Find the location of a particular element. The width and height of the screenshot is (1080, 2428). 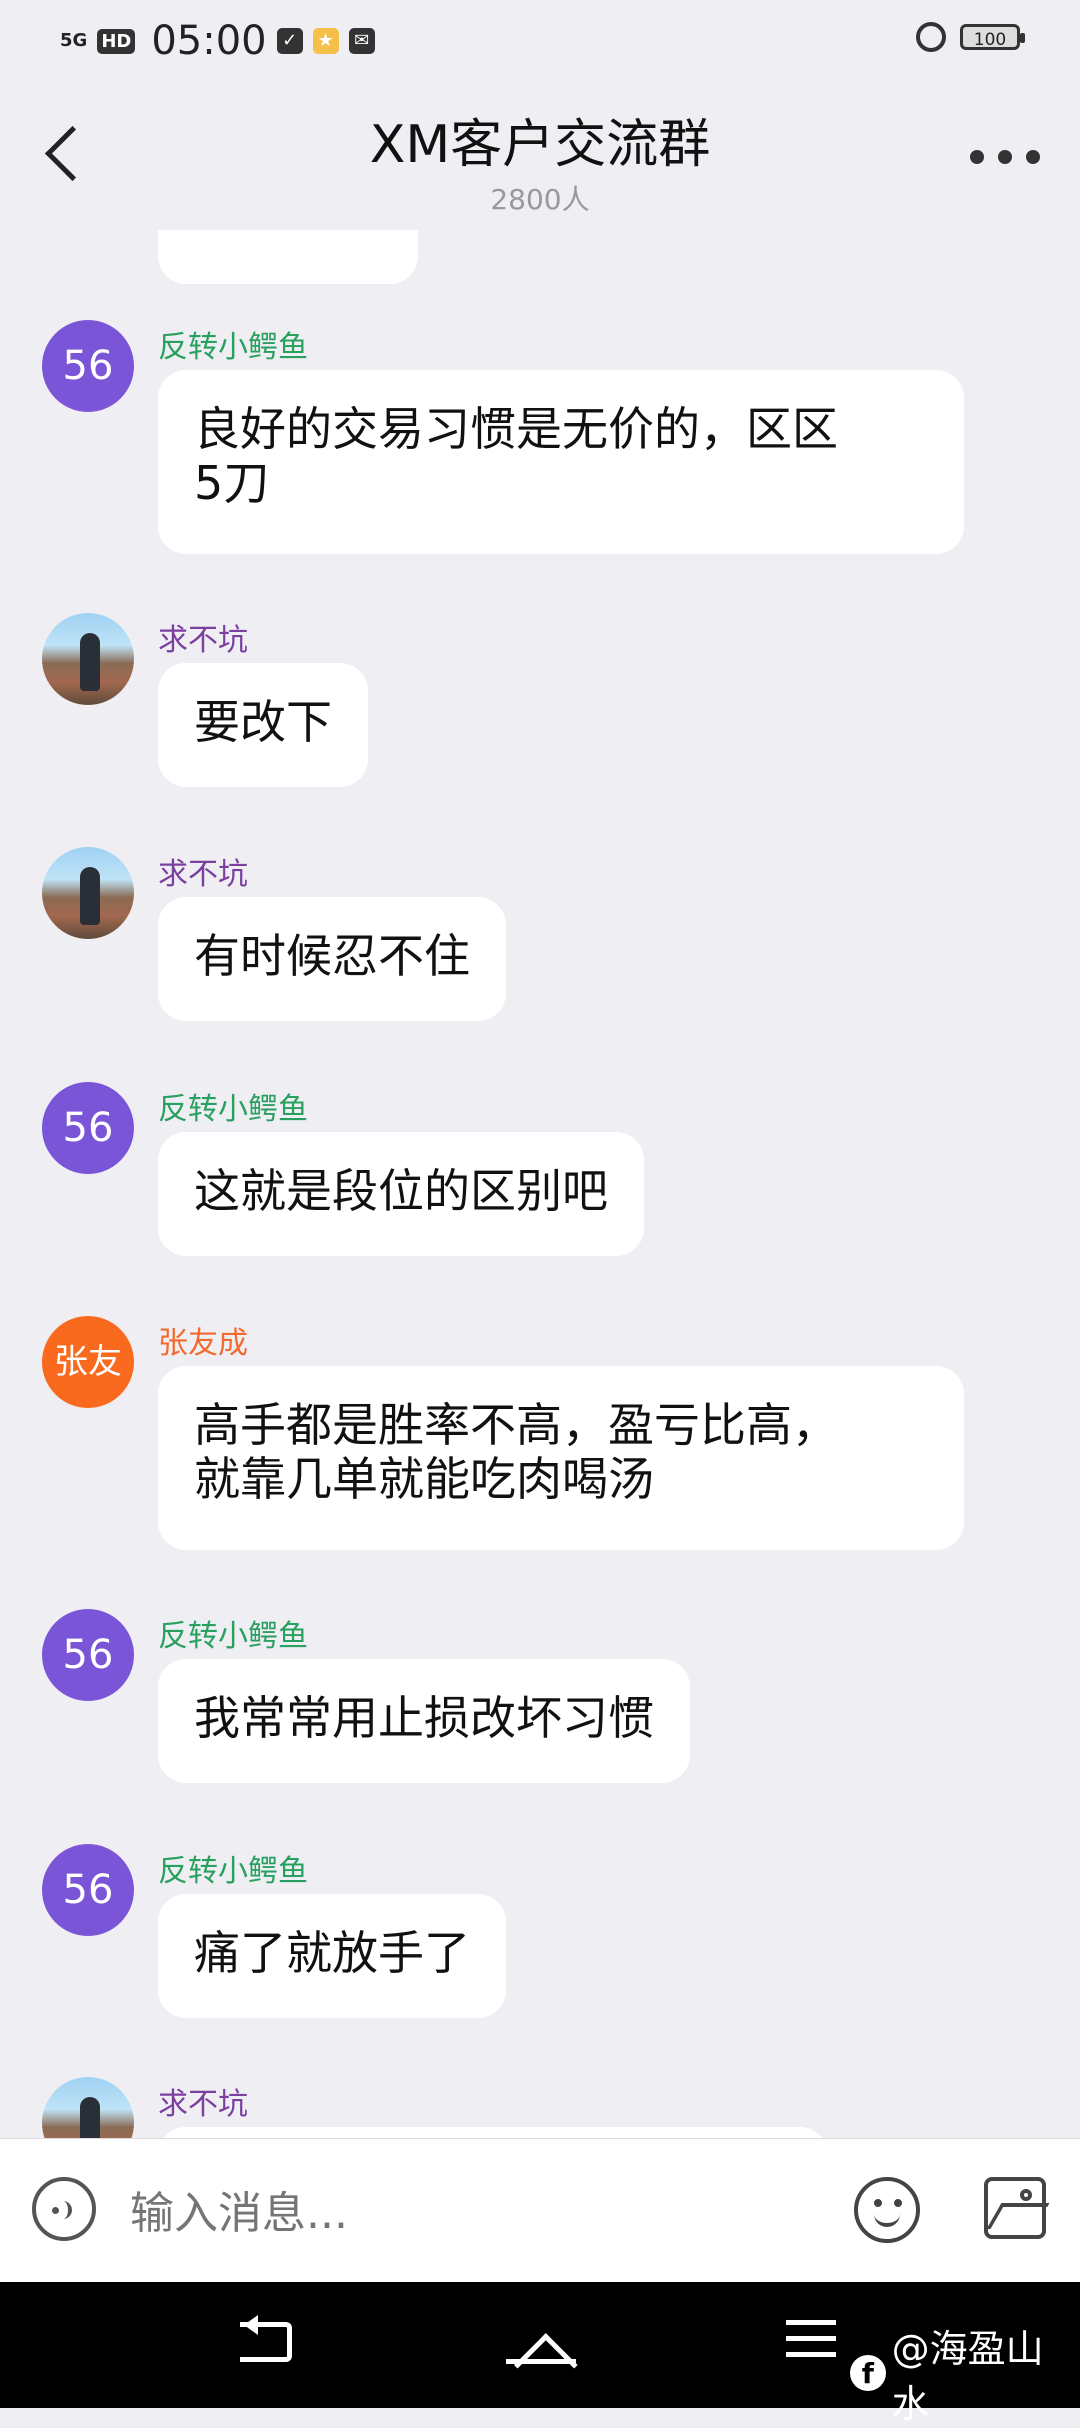

home-base-shape is located at coordinates (541, 2361).